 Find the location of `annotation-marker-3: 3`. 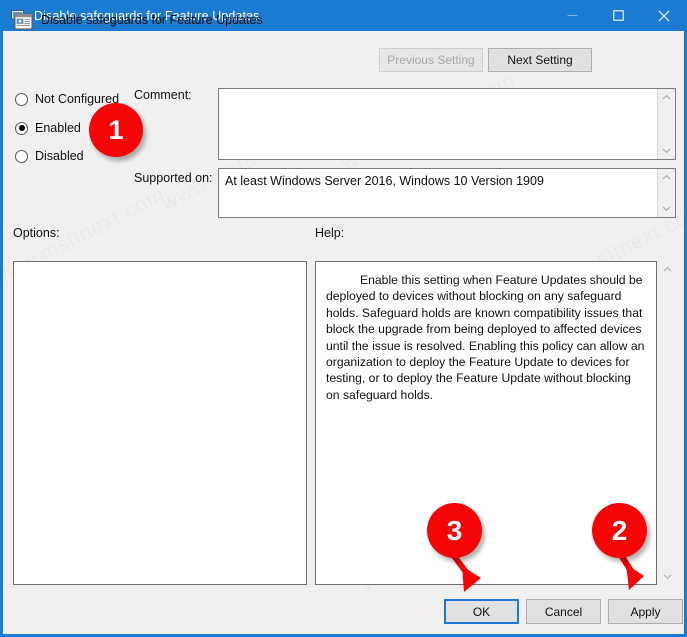

annotation-marker-3: 3 is located at coordinates (454, 530).